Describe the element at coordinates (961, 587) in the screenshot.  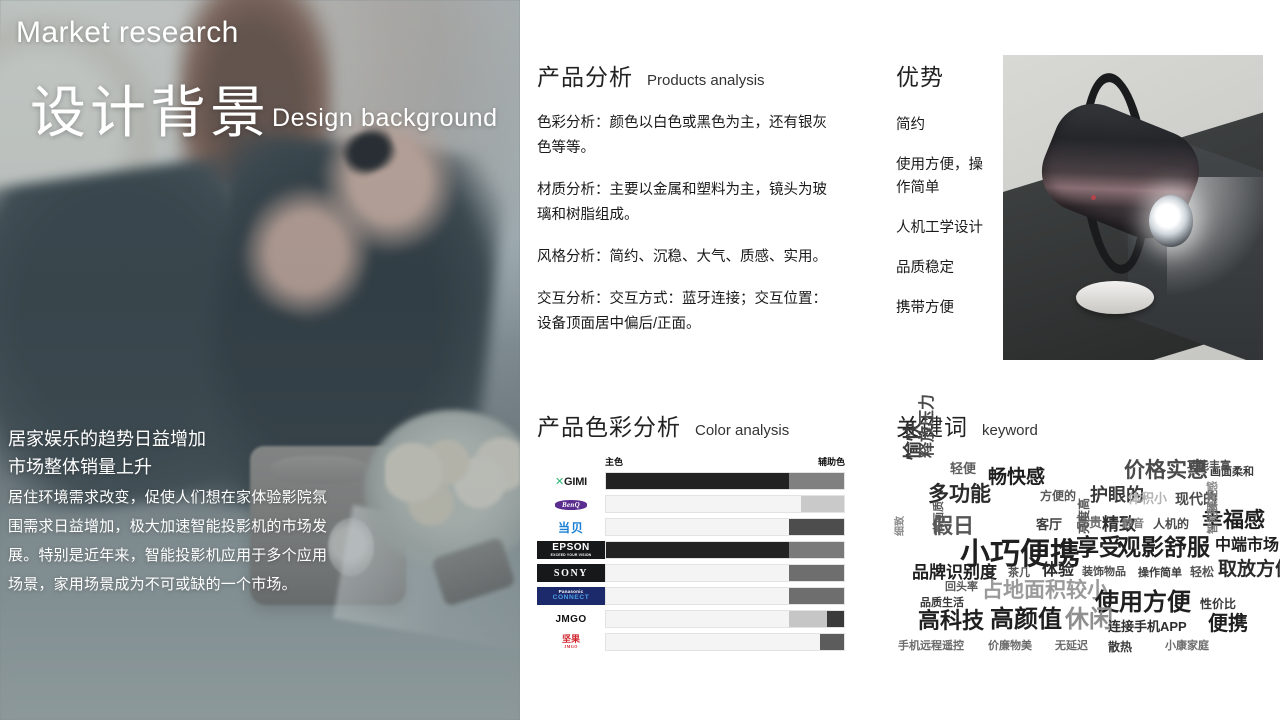
I see `keyword-item: 回头率` at that location.